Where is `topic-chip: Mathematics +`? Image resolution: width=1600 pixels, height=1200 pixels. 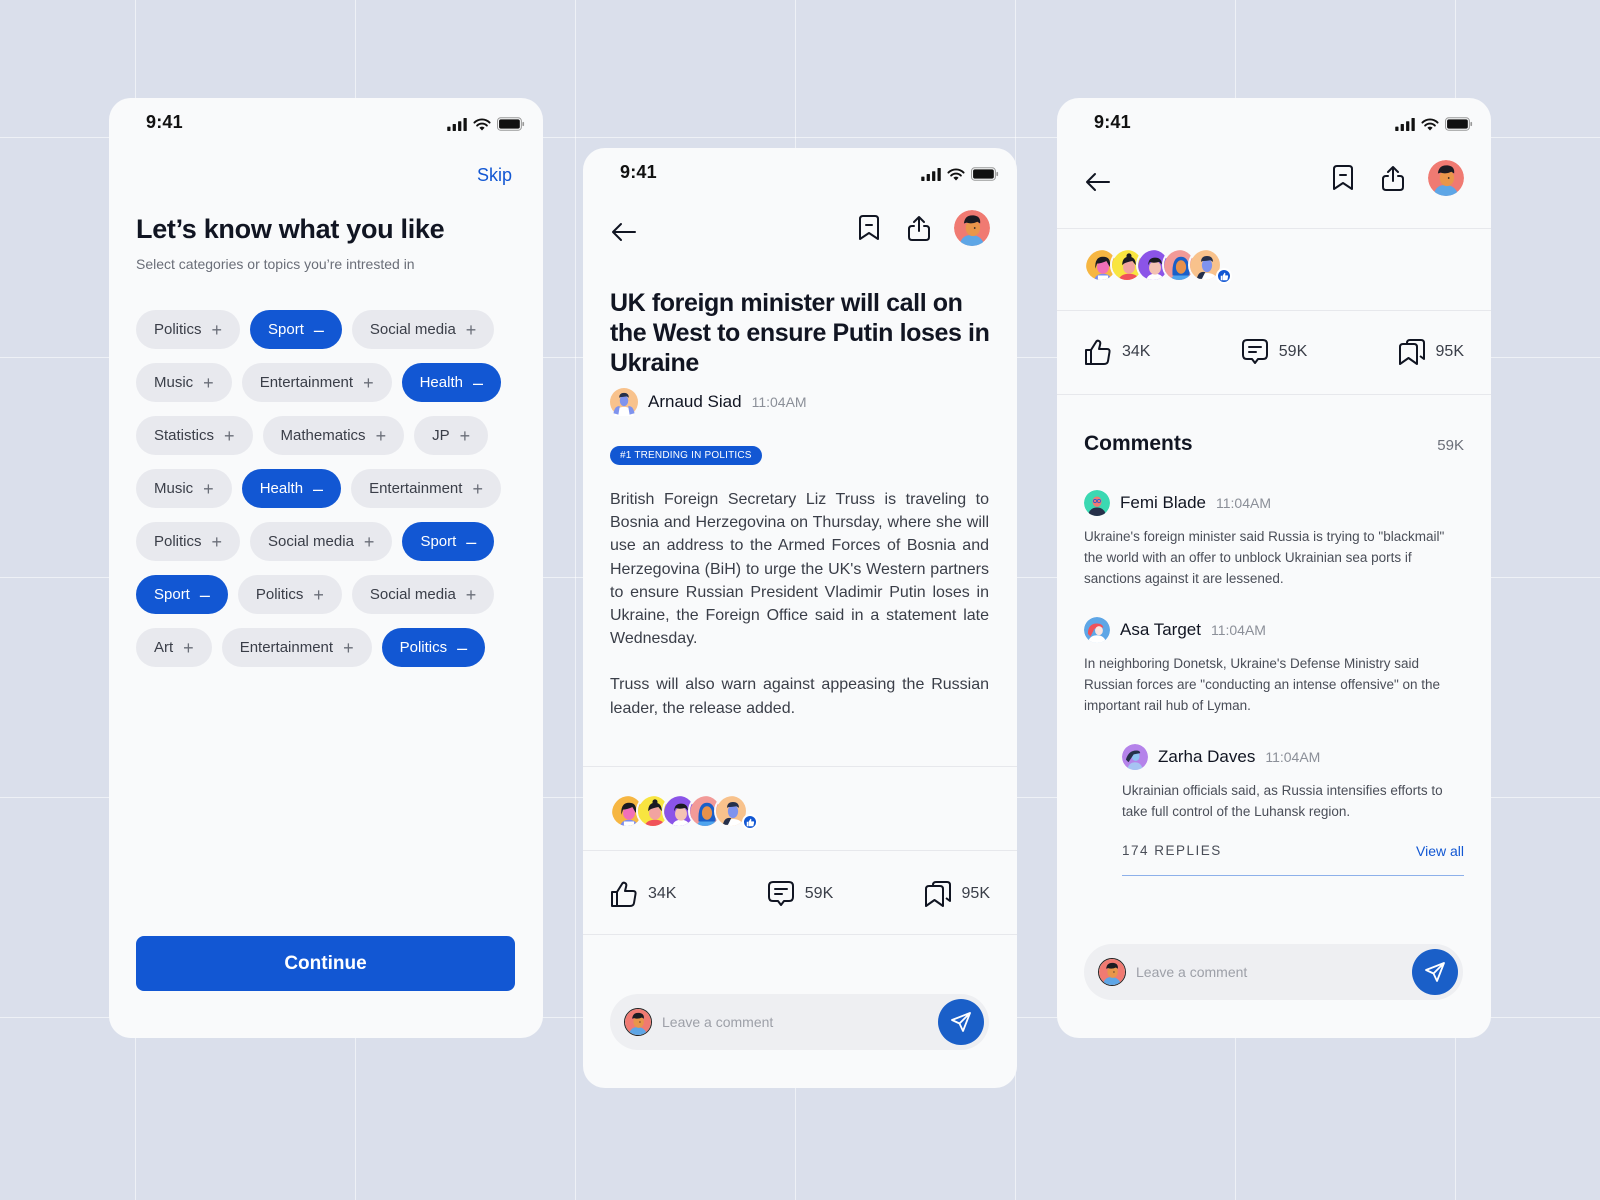 topic-chip: Mathematics + is located at coordinates (333, 435).